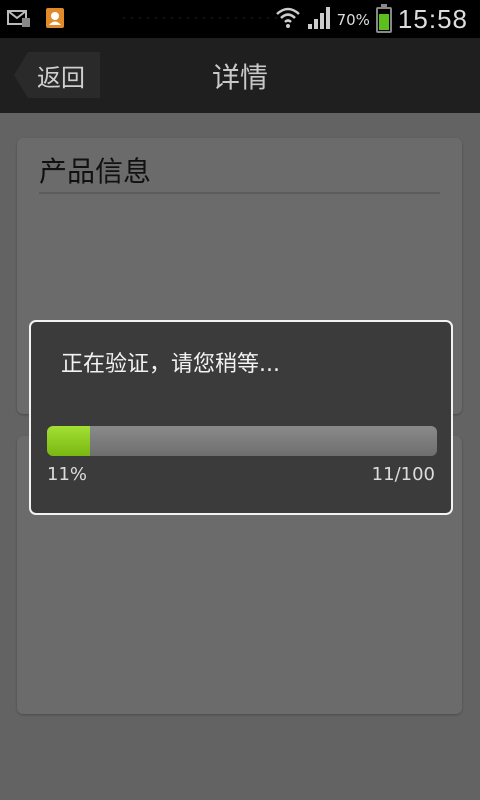 This screenshot has width=480, height=800. What do you see at coordinates (432, 19) in the screenshot?
I see `clock: 15:58` at bounding box center [432, 19].